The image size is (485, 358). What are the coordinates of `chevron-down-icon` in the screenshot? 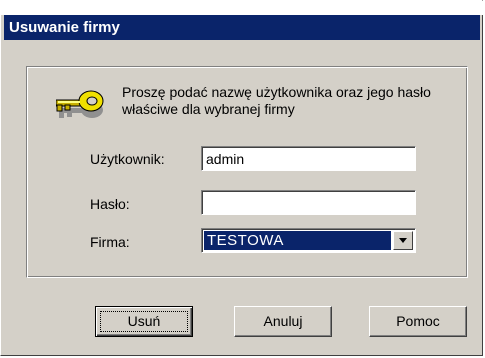 It's located at (403, 240).